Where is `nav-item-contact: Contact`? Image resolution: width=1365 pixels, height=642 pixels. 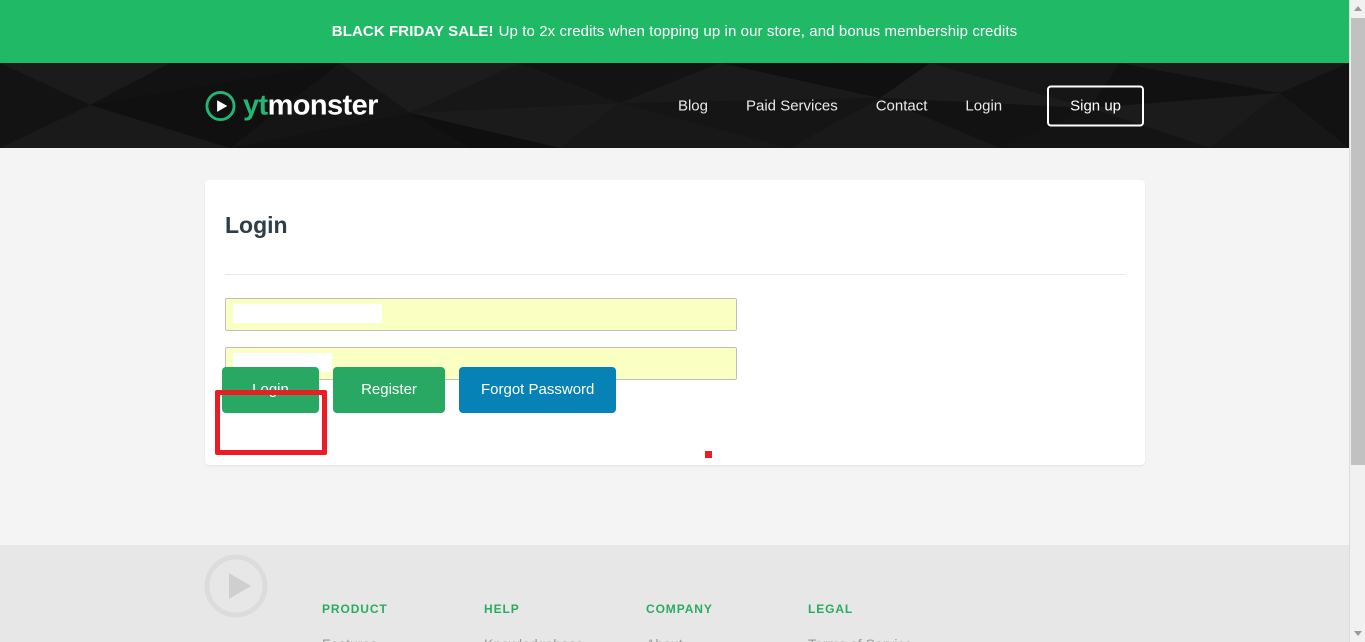
nav-item-contact: Contact is located at coordinates (902, 105).